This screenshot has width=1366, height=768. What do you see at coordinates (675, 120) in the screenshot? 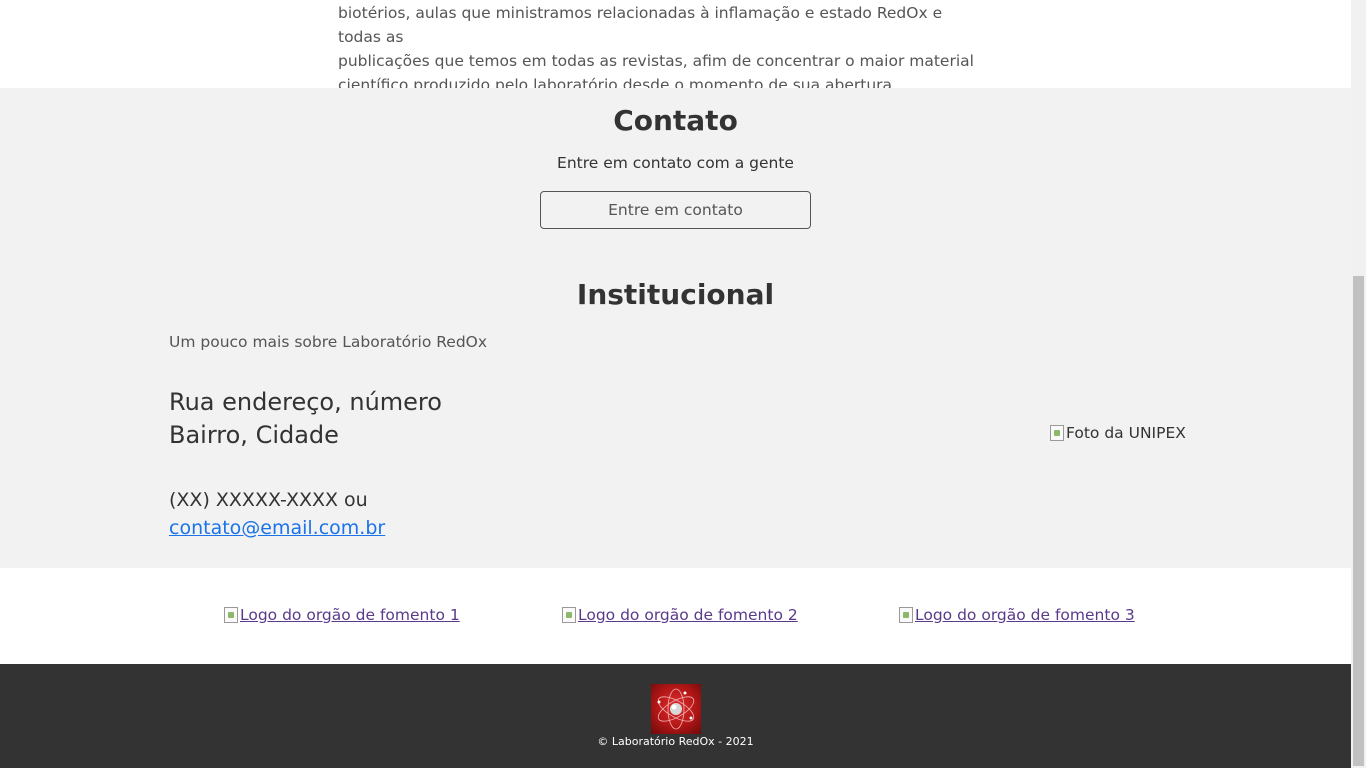
I see `contact-title: Contato` at bounding box center [675, 120].